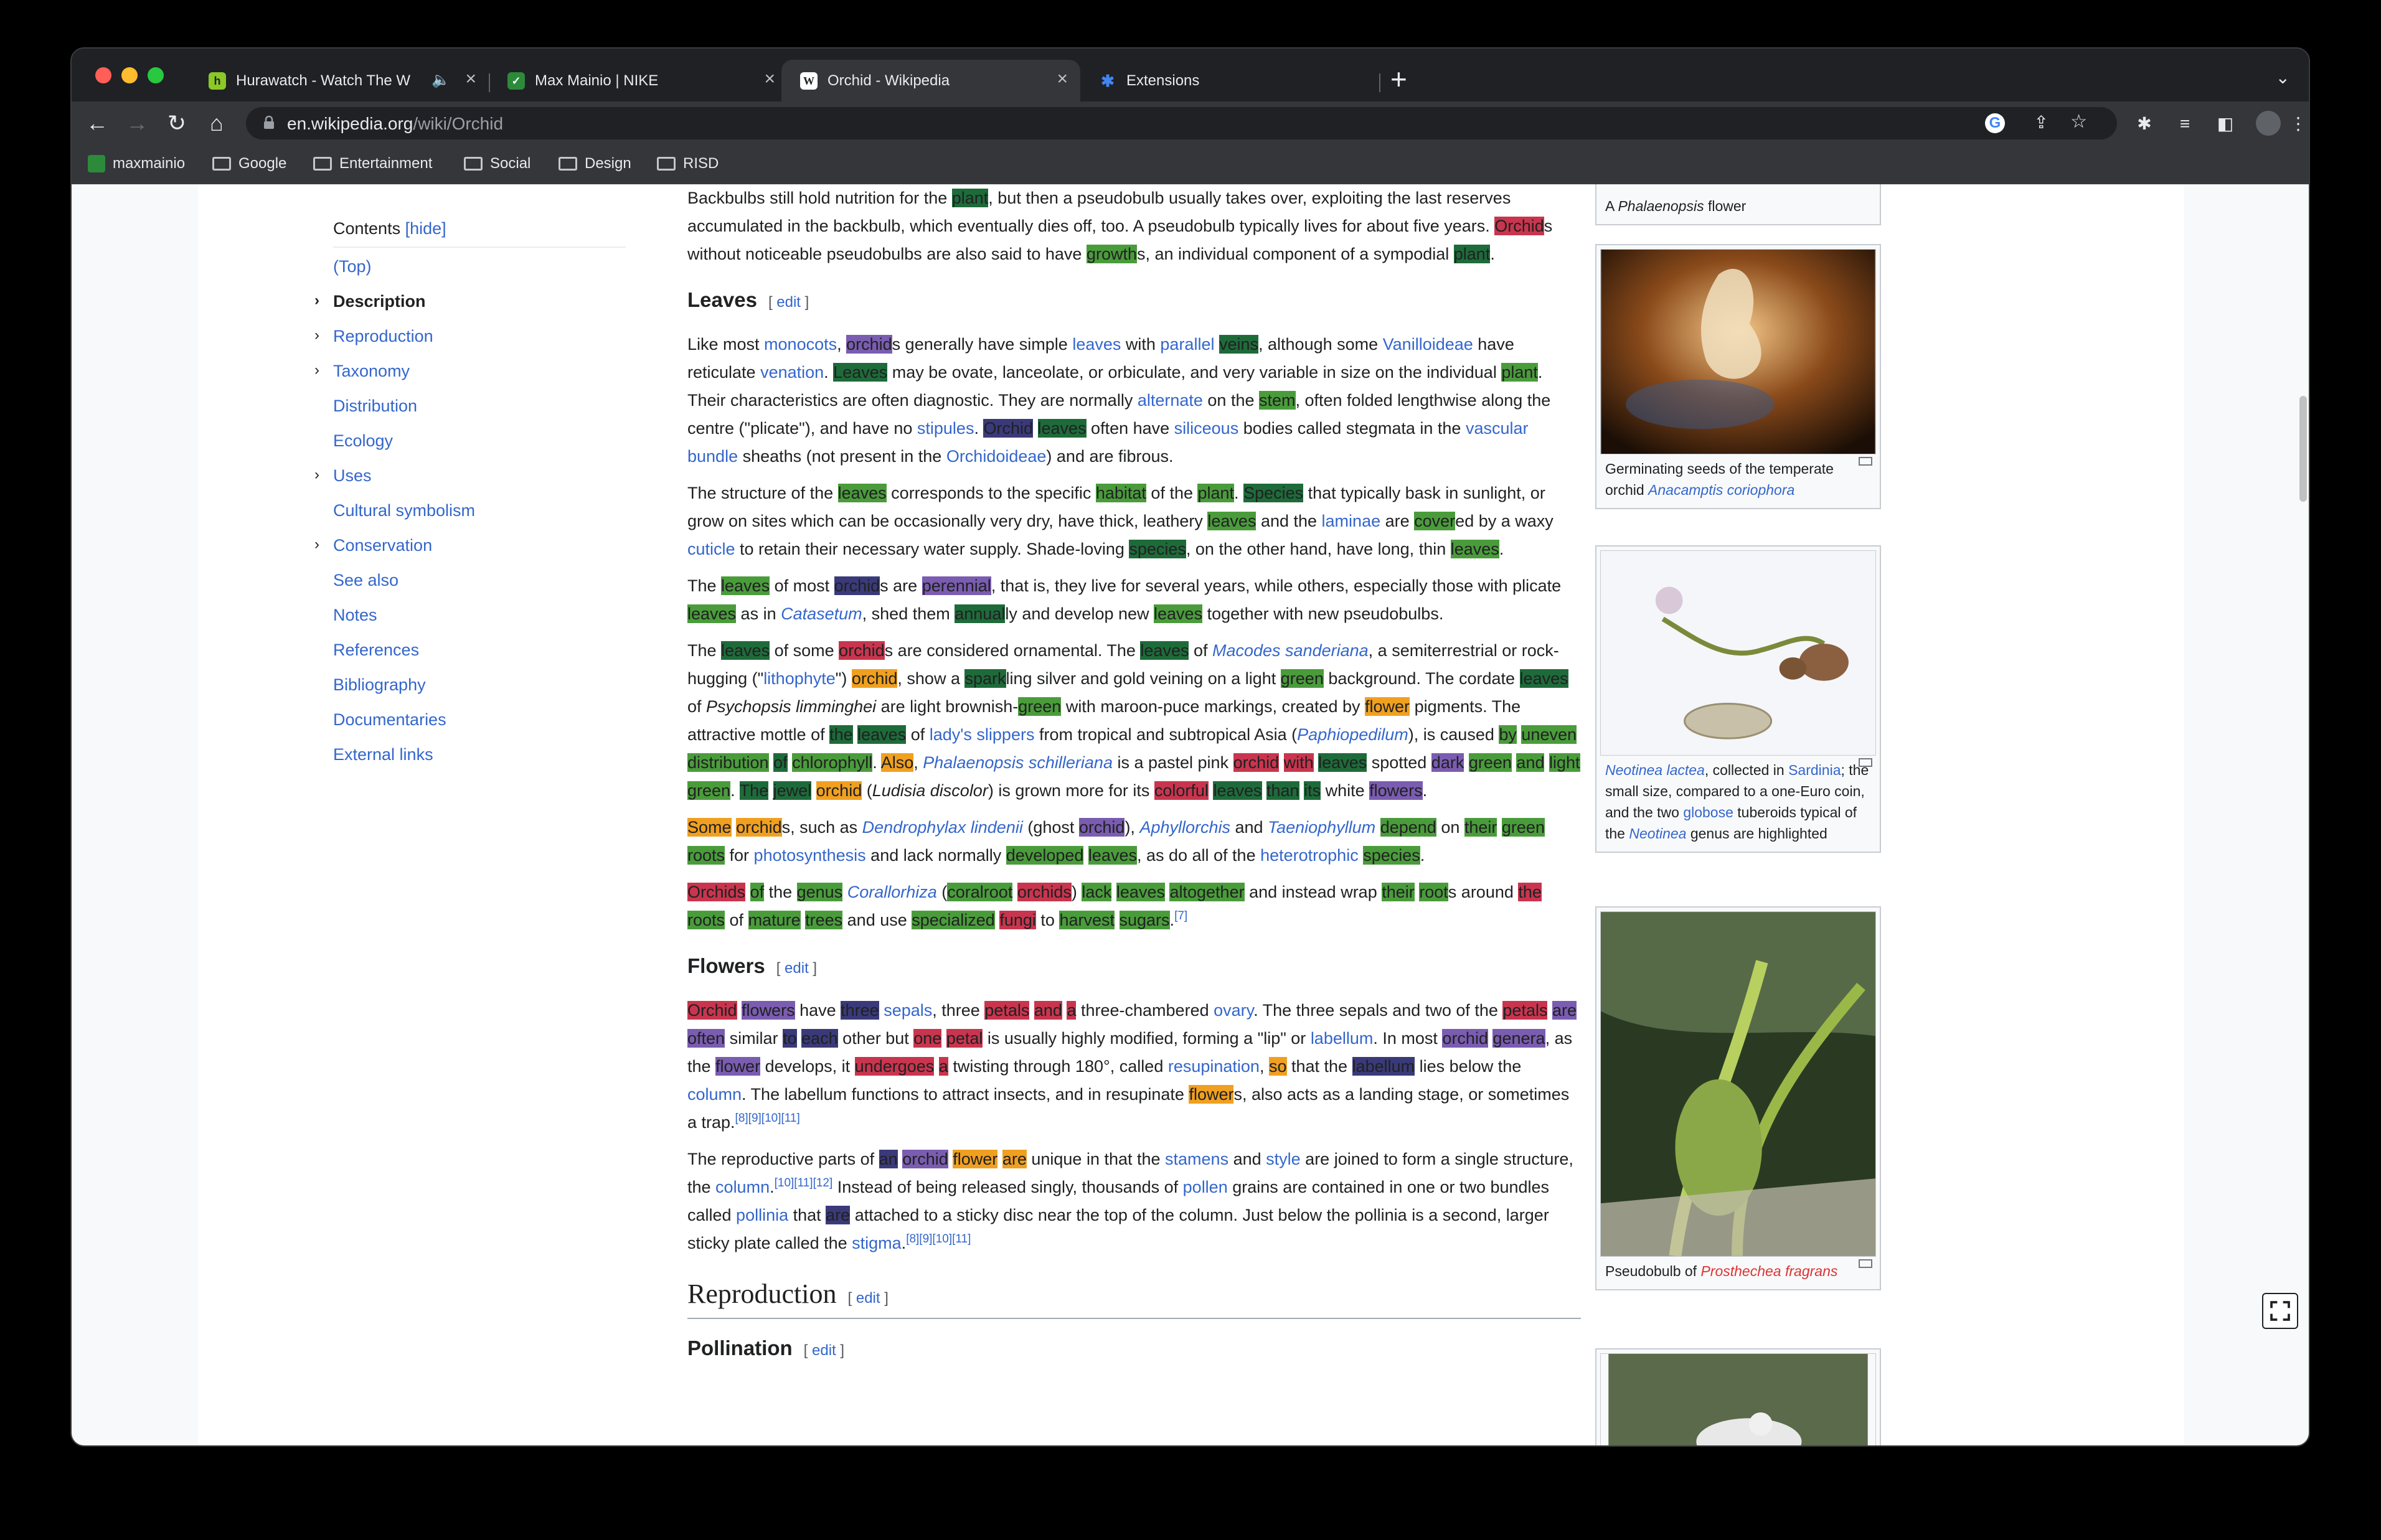 Image resolution: width=2381 pixels, height=1540 pixels. What do you see at coordinates (404, 623) in the screenshot?
I see `toc-item-notes: Notes` at bounding box center [404, 623].